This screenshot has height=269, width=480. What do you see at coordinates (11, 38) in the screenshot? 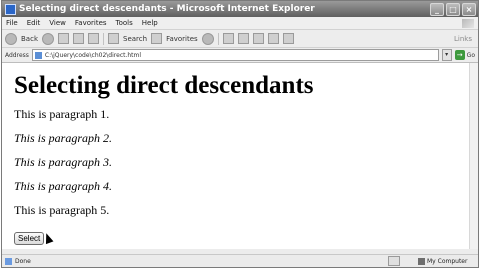
I see `back-arrow-icon` at bounding box center [11, 38].